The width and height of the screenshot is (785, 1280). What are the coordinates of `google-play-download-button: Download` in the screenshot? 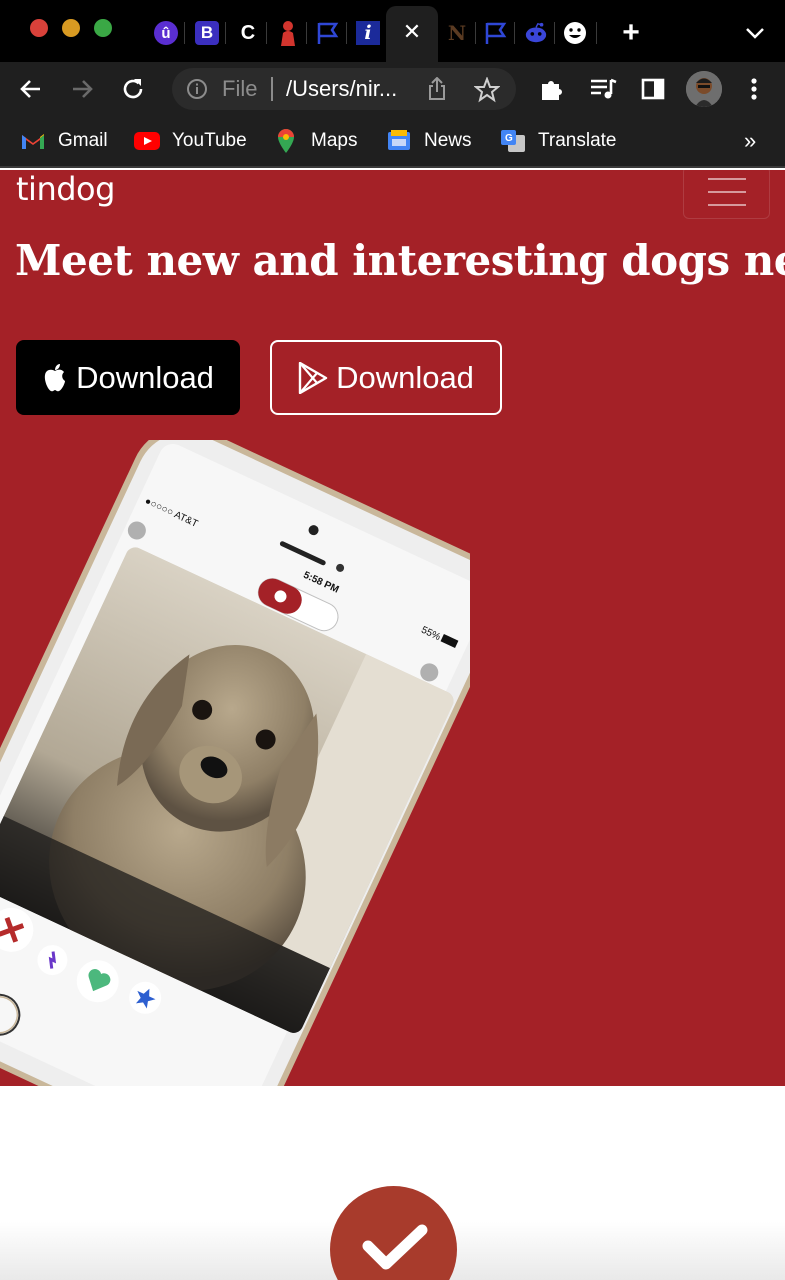 It's located at (386, 377).